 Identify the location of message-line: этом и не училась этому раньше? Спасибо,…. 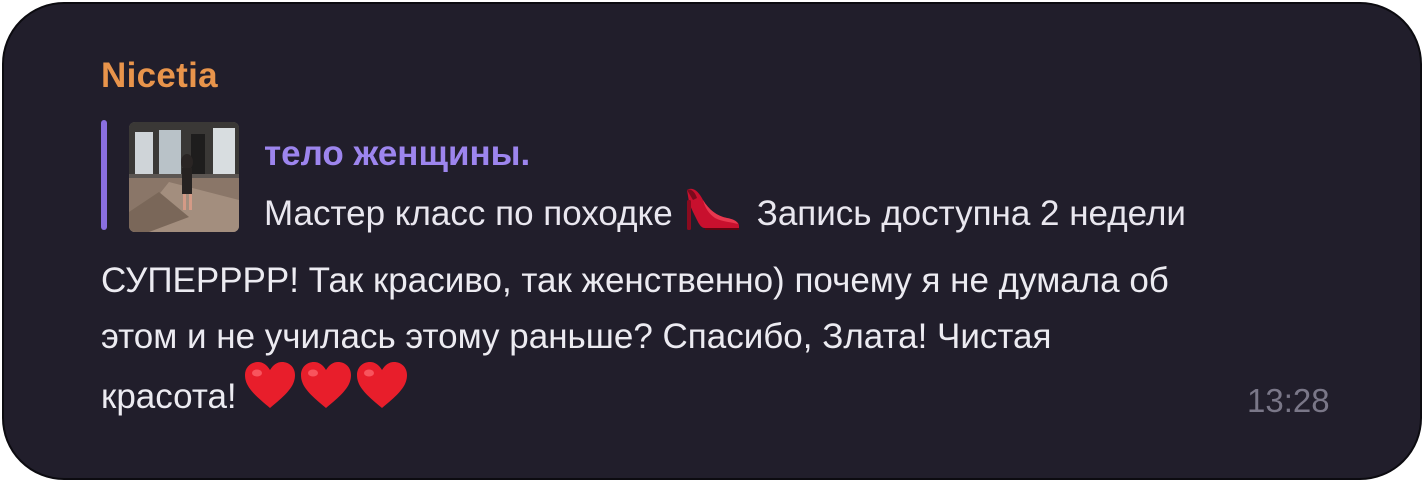
(576, 336).